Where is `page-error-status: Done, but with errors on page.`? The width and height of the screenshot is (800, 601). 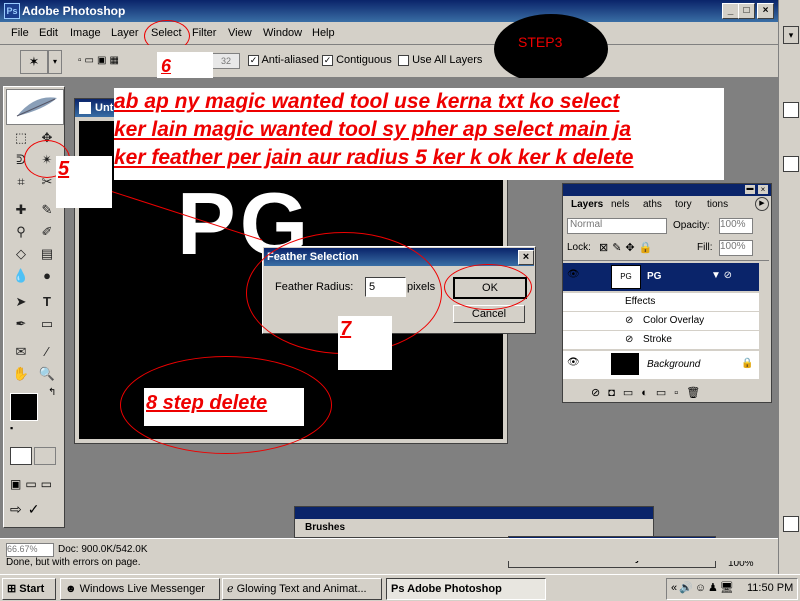
page-error-status: Done, but with errors on page. is located at coordinates (73, 562).